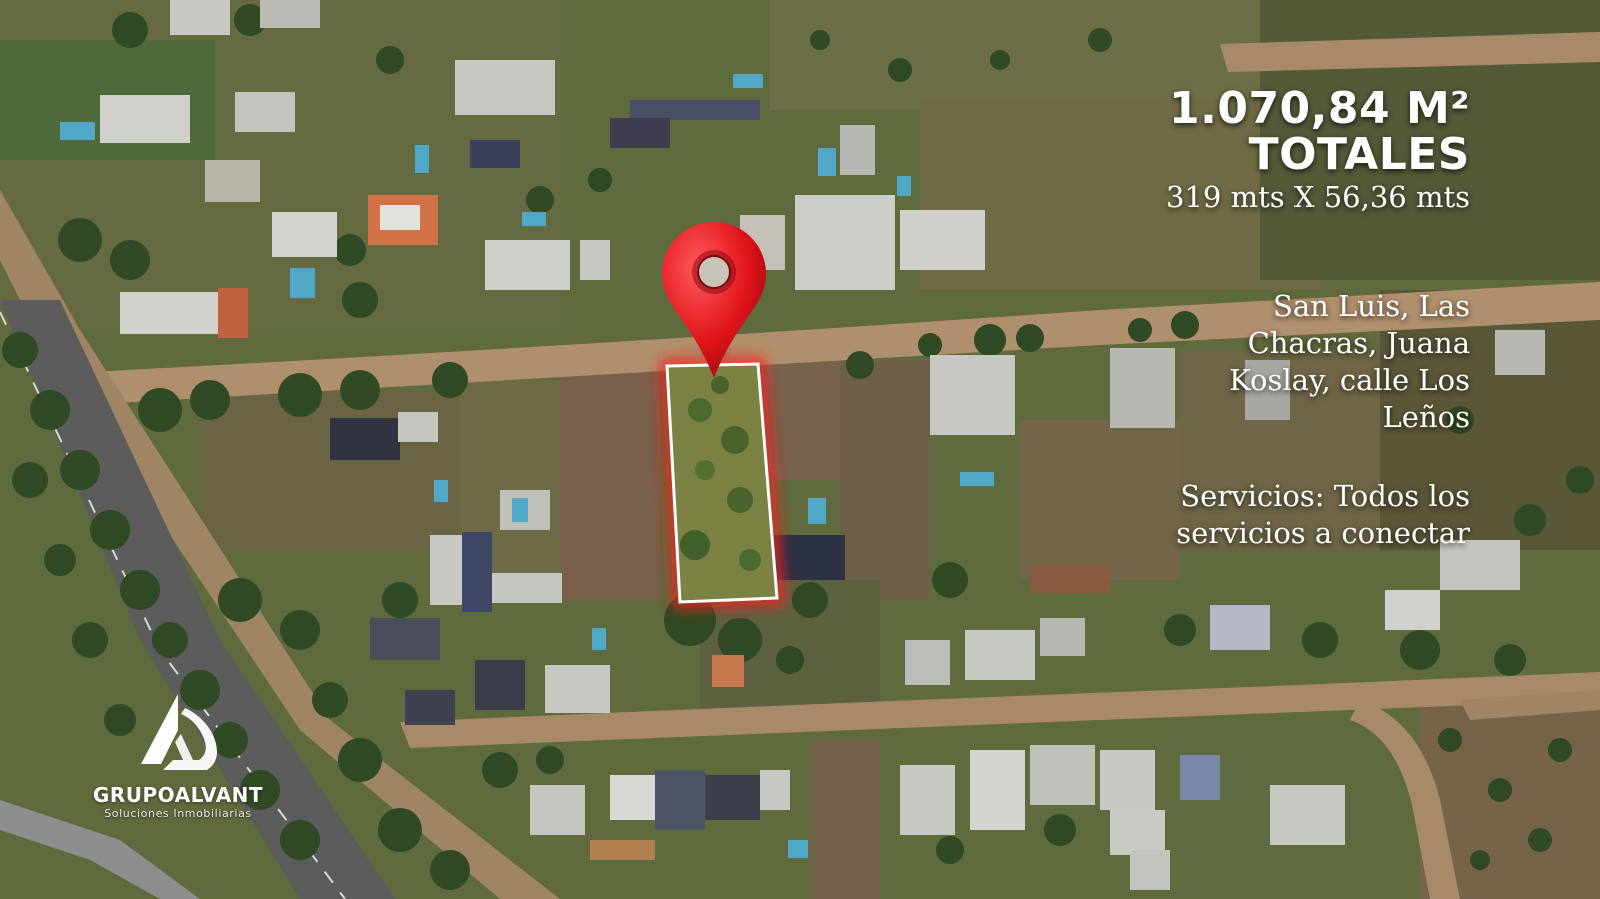 The height and width of the screenshot is (899, 1600). I want to click on brand-tagline: Soluciones Inmobiliarias, so click(178, 813).